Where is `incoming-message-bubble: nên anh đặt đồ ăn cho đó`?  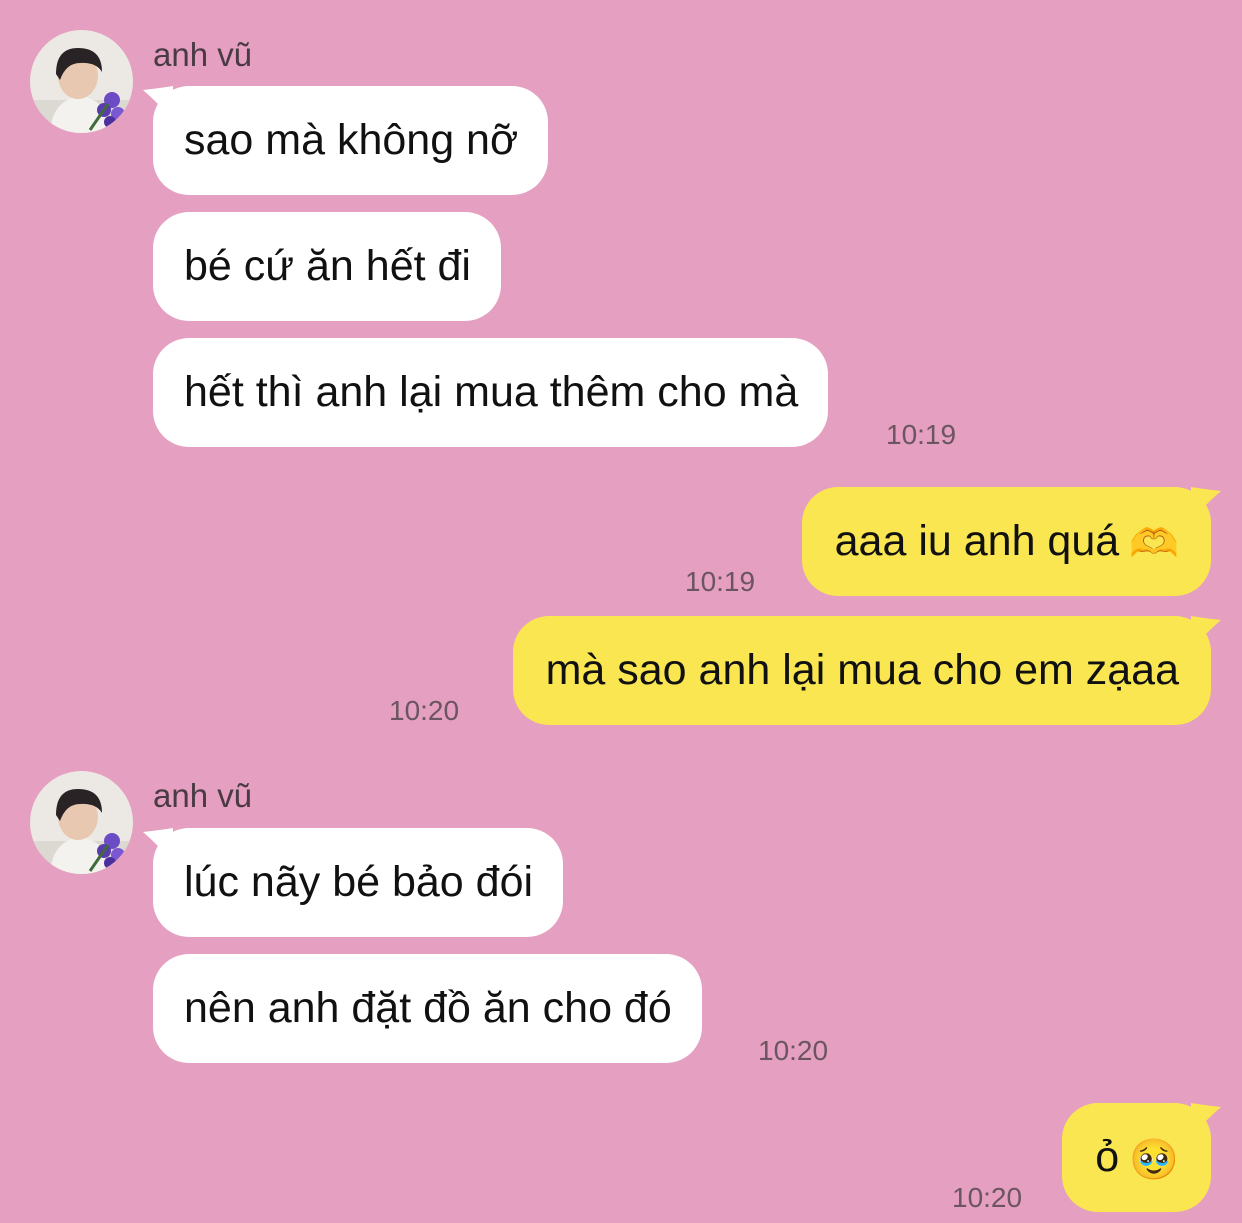
incoming-message-bubble: nên anh đặt đồ ăn cho đó is located at coordinates (427, 1008).